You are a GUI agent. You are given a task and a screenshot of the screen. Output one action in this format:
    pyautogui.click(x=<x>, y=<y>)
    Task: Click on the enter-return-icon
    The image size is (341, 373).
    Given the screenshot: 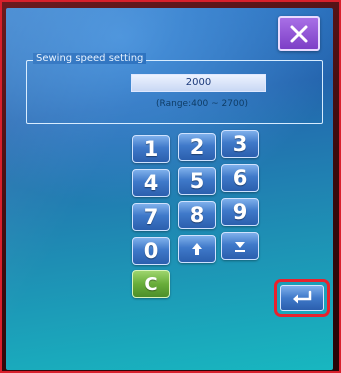 What is the action you would take?
    pyautogui.click(x=302, y=297)
    